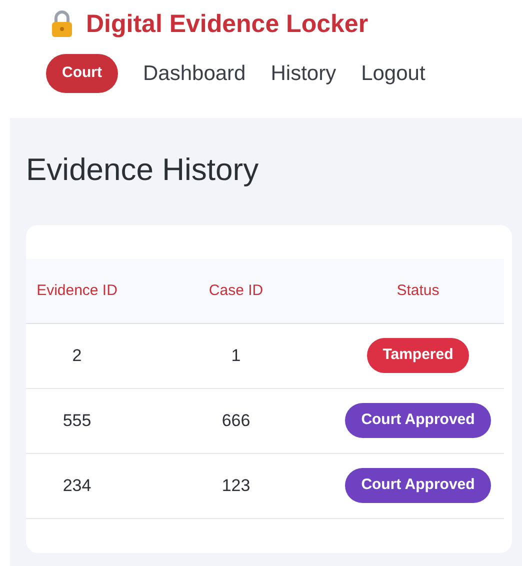 This screenshot has height=566, width=522. Describe the element at coordinates (83, 485) in the screenshot. I see `table-cell: 234` at that location.